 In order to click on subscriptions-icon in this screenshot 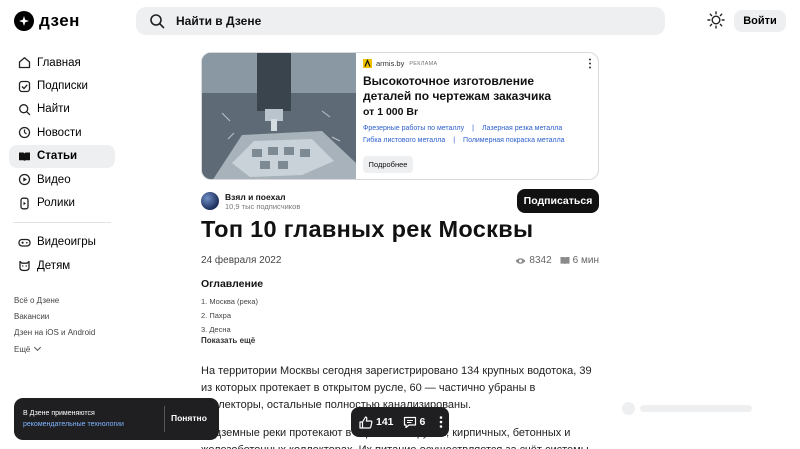, I will do `click(24, 86)`.